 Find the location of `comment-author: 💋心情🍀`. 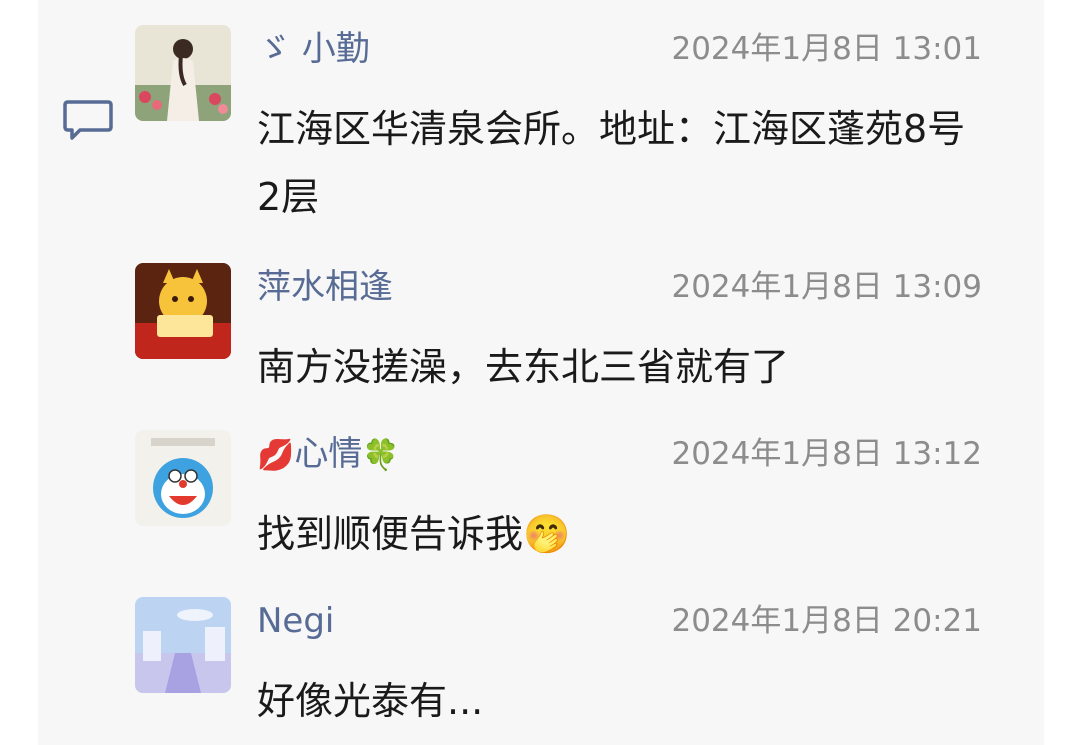

comment-author: 💋心情🍀 is located at coordinates (328, 455).